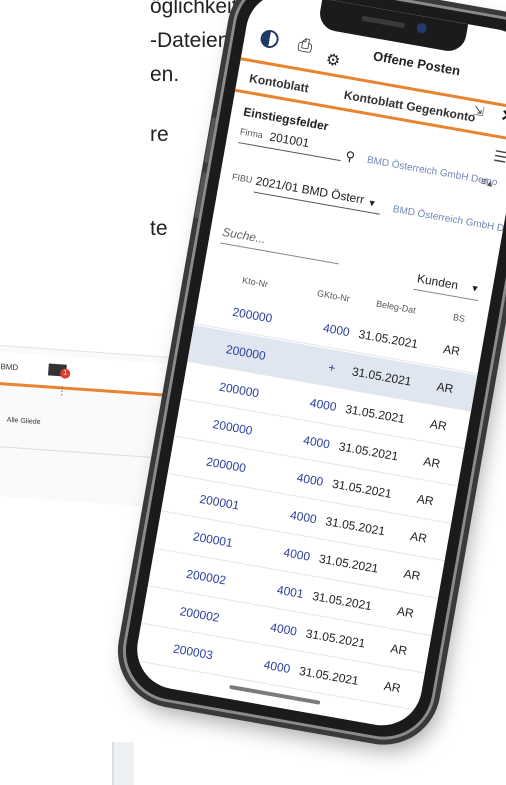 This screenshot has height=785, width=506. Describe the element at coordinates (289, 140) in the screenshot. I see `firma-input: 201001` at that location.